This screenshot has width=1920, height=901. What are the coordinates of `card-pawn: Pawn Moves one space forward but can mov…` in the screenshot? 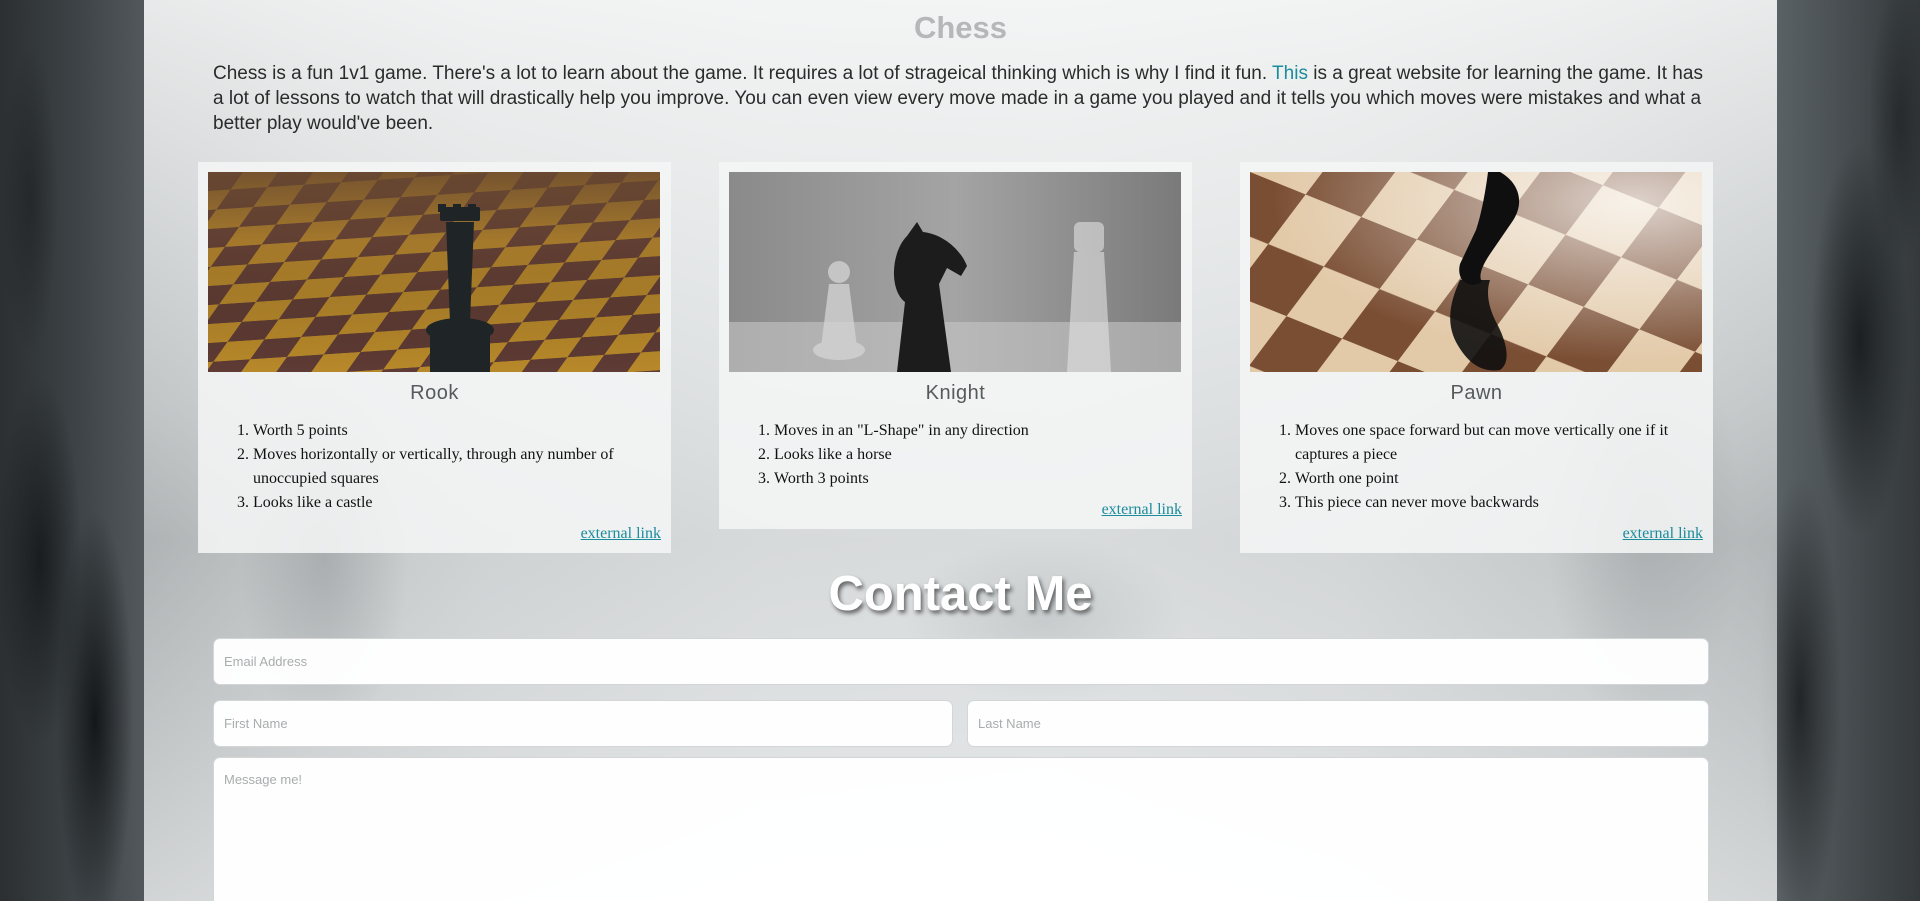 It's located at (1476, 357).